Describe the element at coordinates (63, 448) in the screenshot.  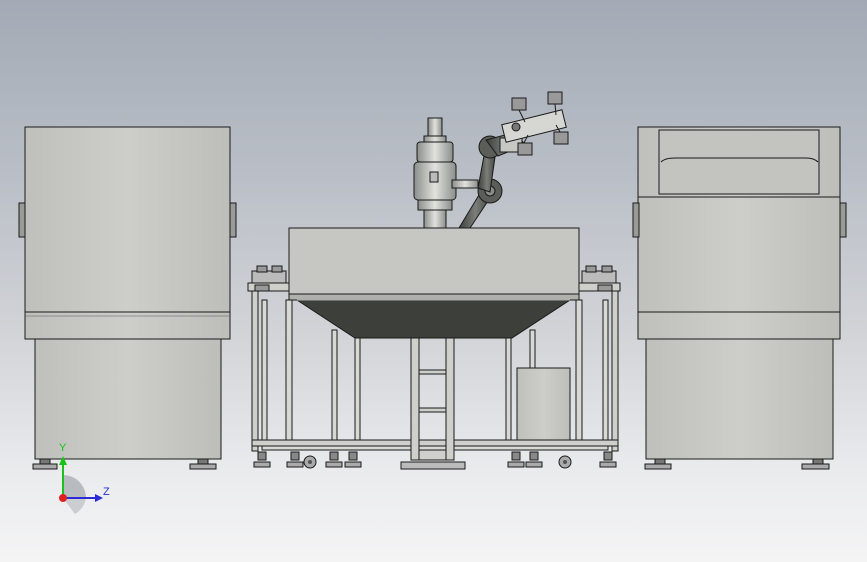
I see `triad-y-label: Y` at that location.